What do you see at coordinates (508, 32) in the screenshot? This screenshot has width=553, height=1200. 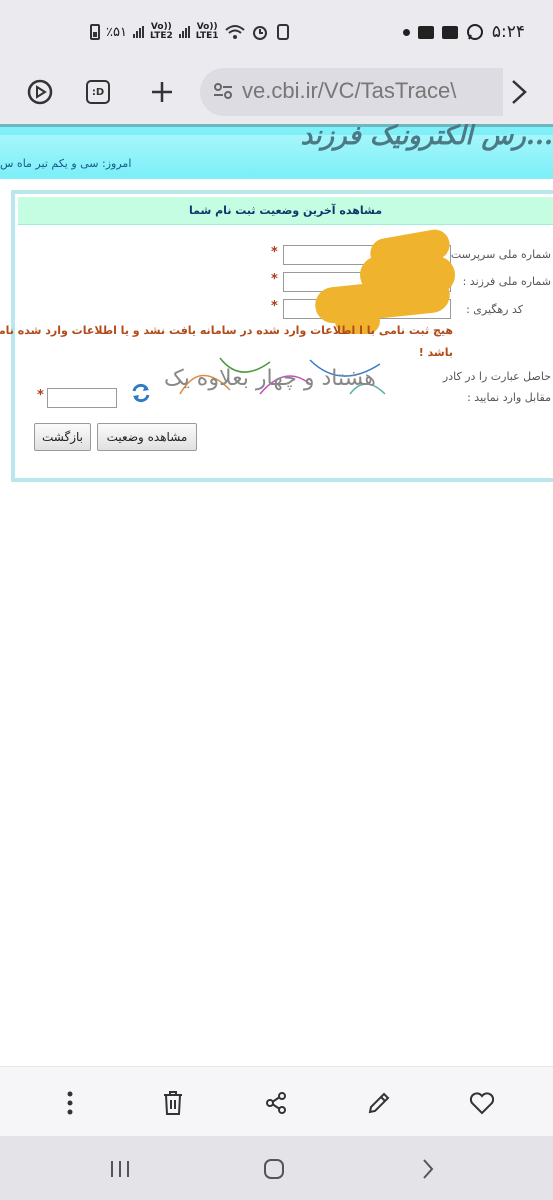 I see `clock: ۵:۲۴` at bounding box center [508, 32].